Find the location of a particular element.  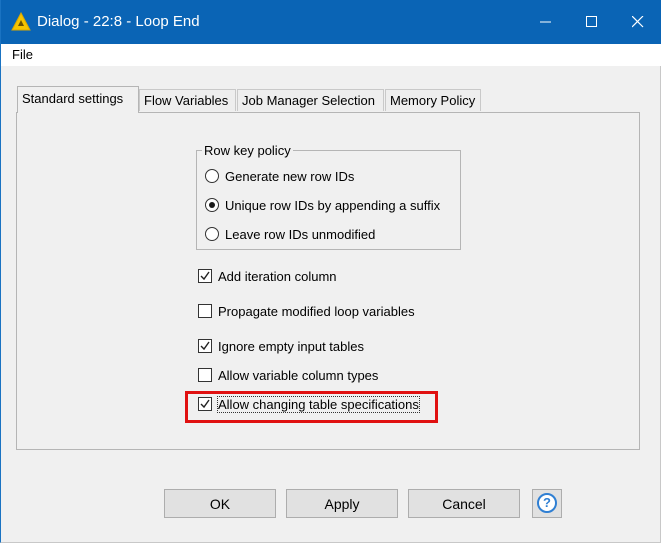

minimize-icon is located at coordinates (545, 22).